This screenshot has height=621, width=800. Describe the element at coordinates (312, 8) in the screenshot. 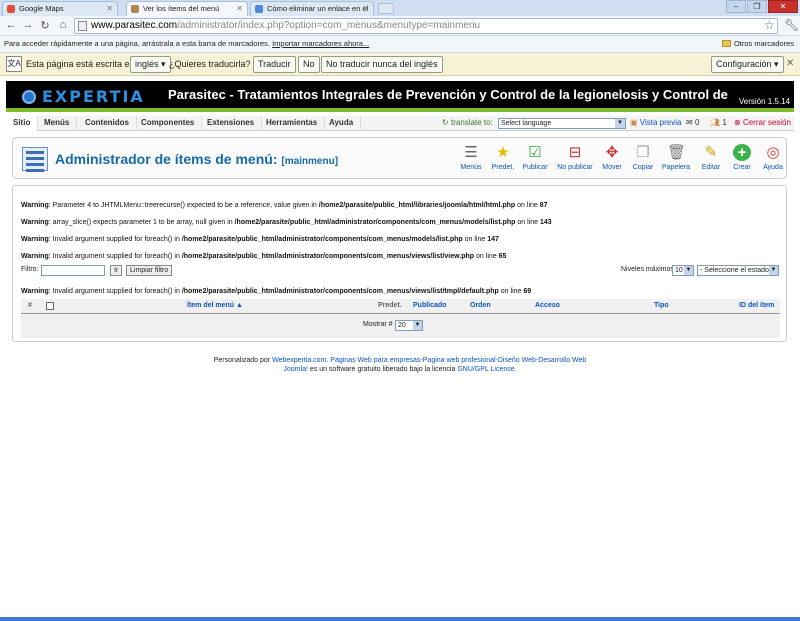

I see `tab-remove-link: Cómo eliminar un enlace en el ✕` at that location.